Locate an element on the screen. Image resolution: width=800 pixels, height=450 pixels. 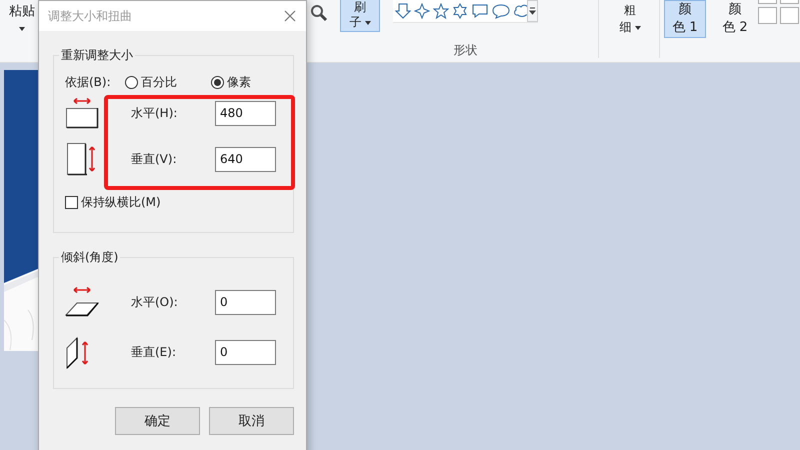
field-label: 依据(B): is located at coordinates (88, 82).